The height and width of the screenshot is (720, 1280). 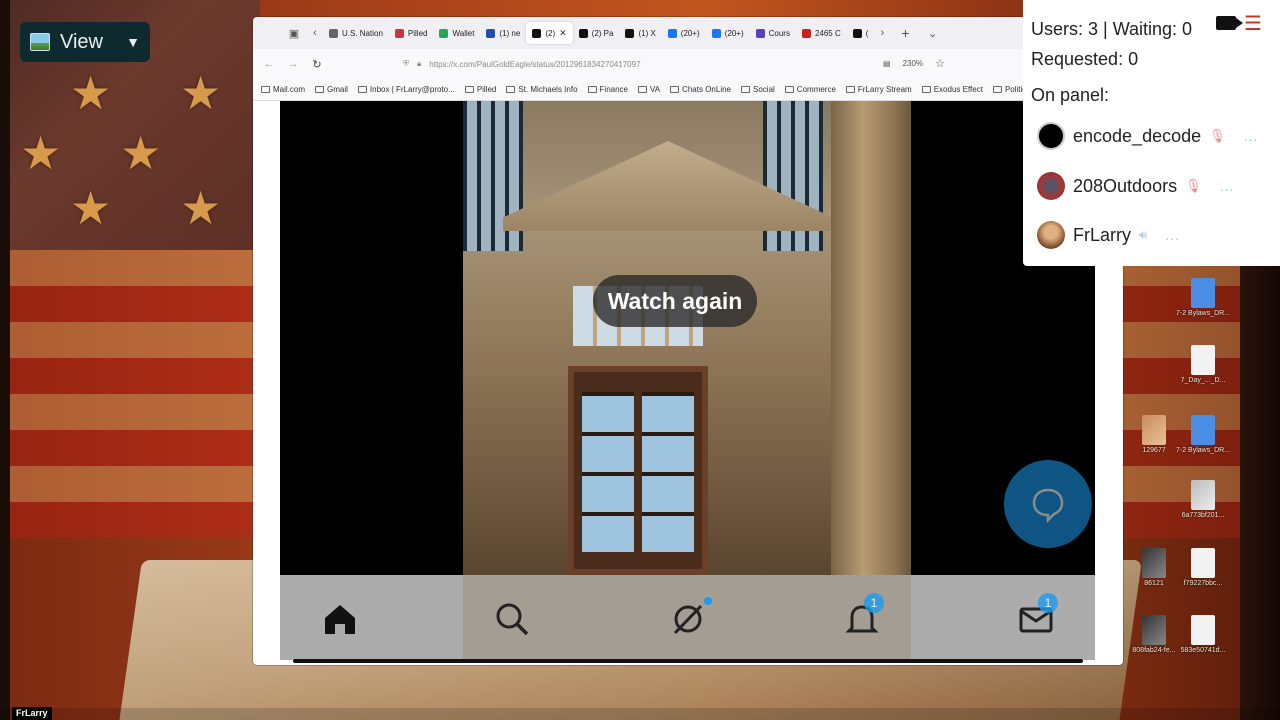 I want to click on browser-tab: (2) ✕, so click(x=549, y=33).